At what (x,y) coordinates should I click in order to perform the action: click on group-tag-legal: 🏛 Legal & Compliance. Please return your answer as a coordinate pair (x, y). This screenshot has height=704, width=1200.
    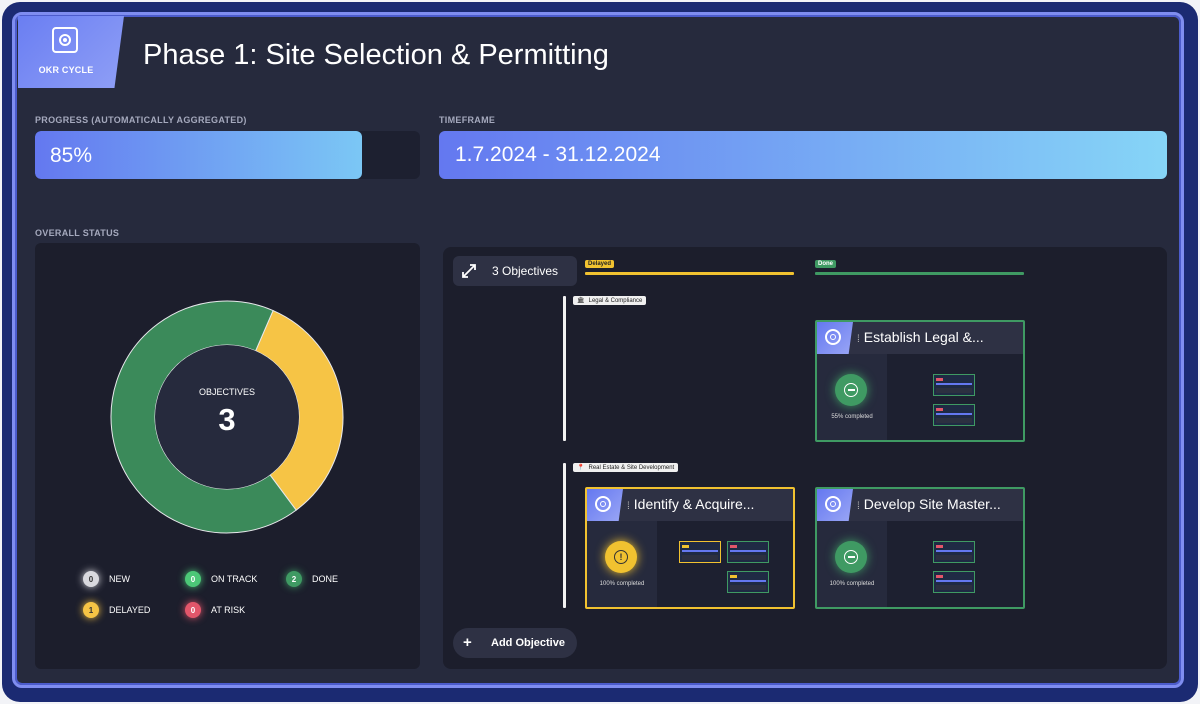
    Looking at the image, I should click on (610, 300).